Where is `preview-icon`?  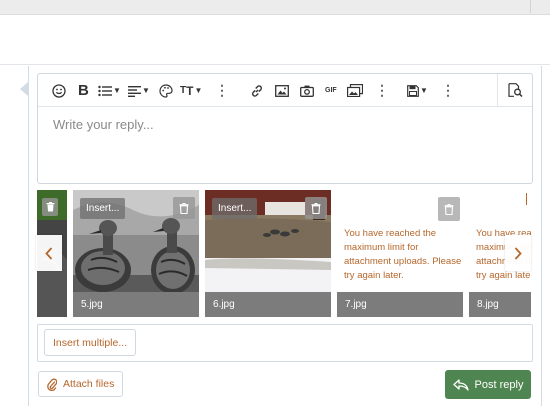 preview-icon is located at coordinates (515, 90).